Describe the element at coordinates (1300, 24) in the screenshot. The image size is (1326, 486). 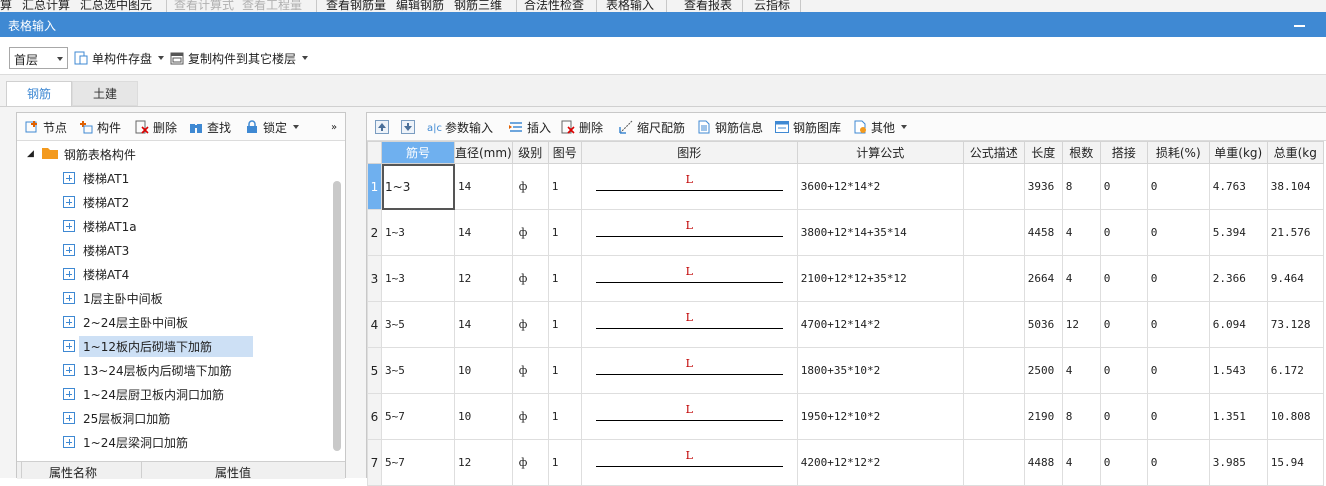
I see `minimize-icon` at that location.